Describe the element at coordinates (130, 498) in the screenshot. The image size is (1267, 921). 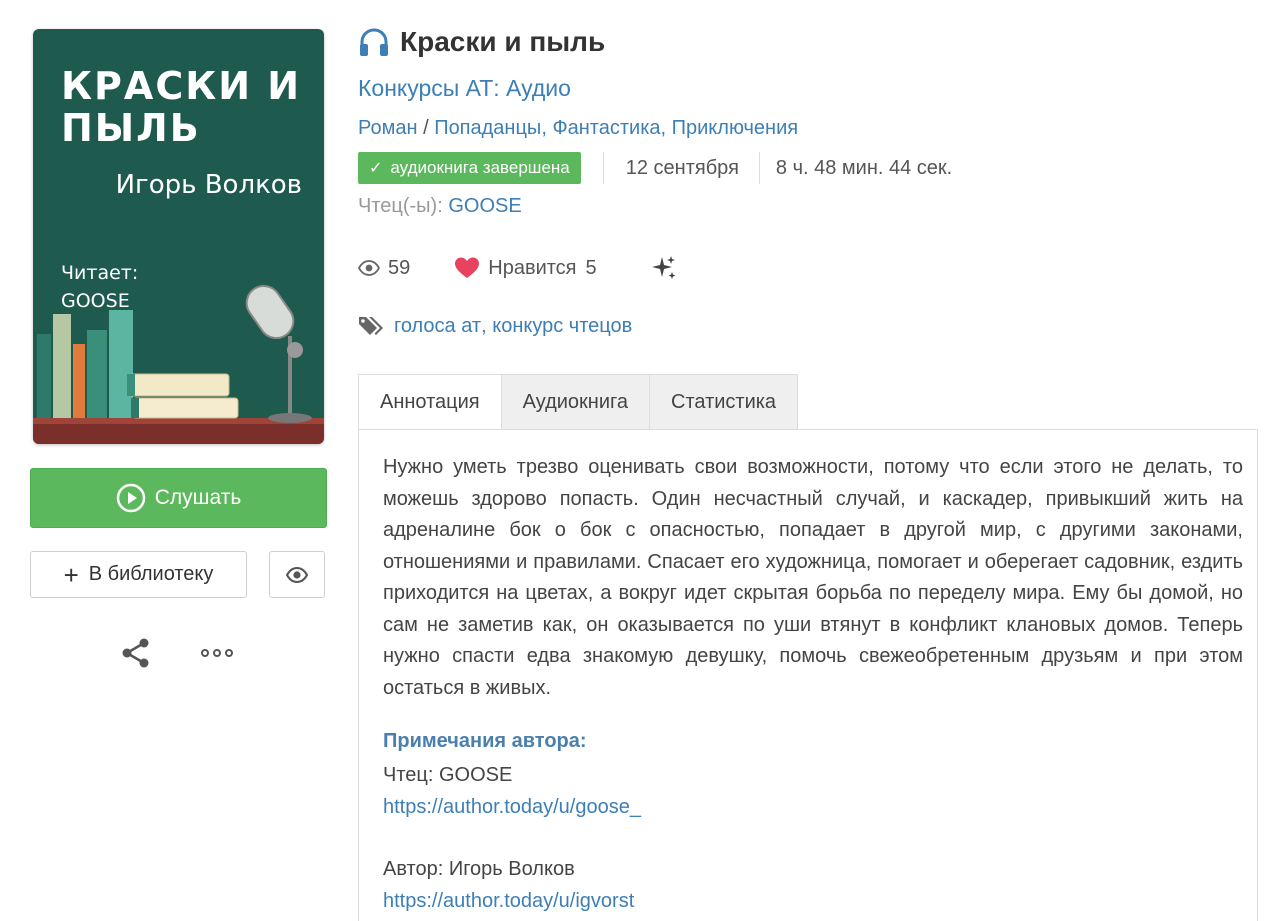
I see `play-circle-icon` at that location.